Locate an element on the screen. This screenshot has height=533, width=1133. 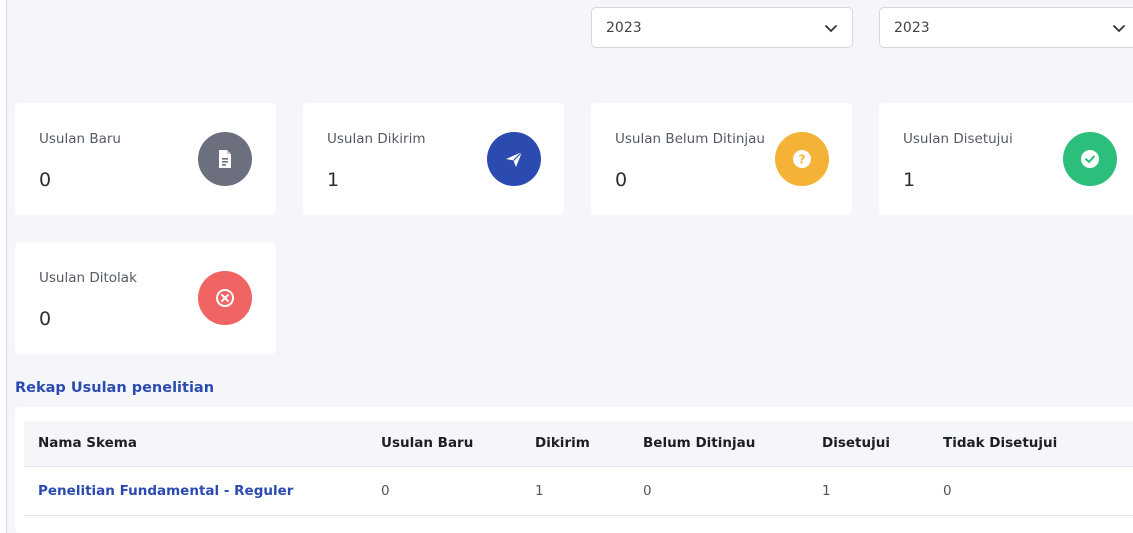
stat-card-usulan-ditolak: Usulan Ditolak 0 is located at coordinates (145, 298).